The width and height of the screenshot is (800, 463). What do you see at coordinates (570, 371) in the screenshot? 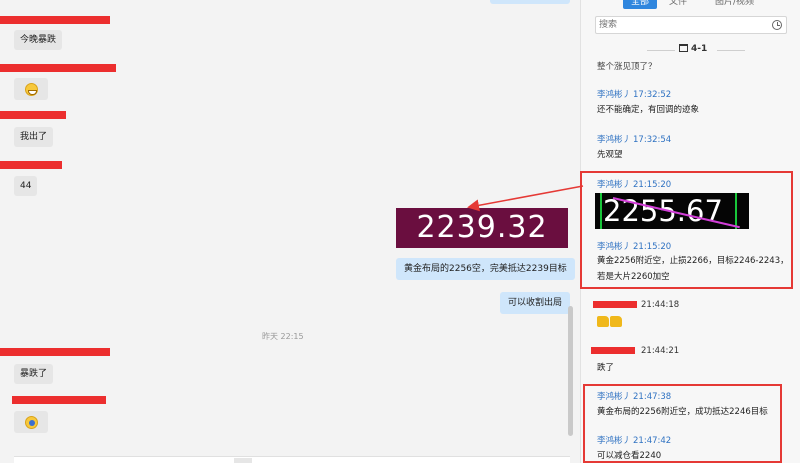
I see `chat-scrollbar` at bounding box center [570, 371].